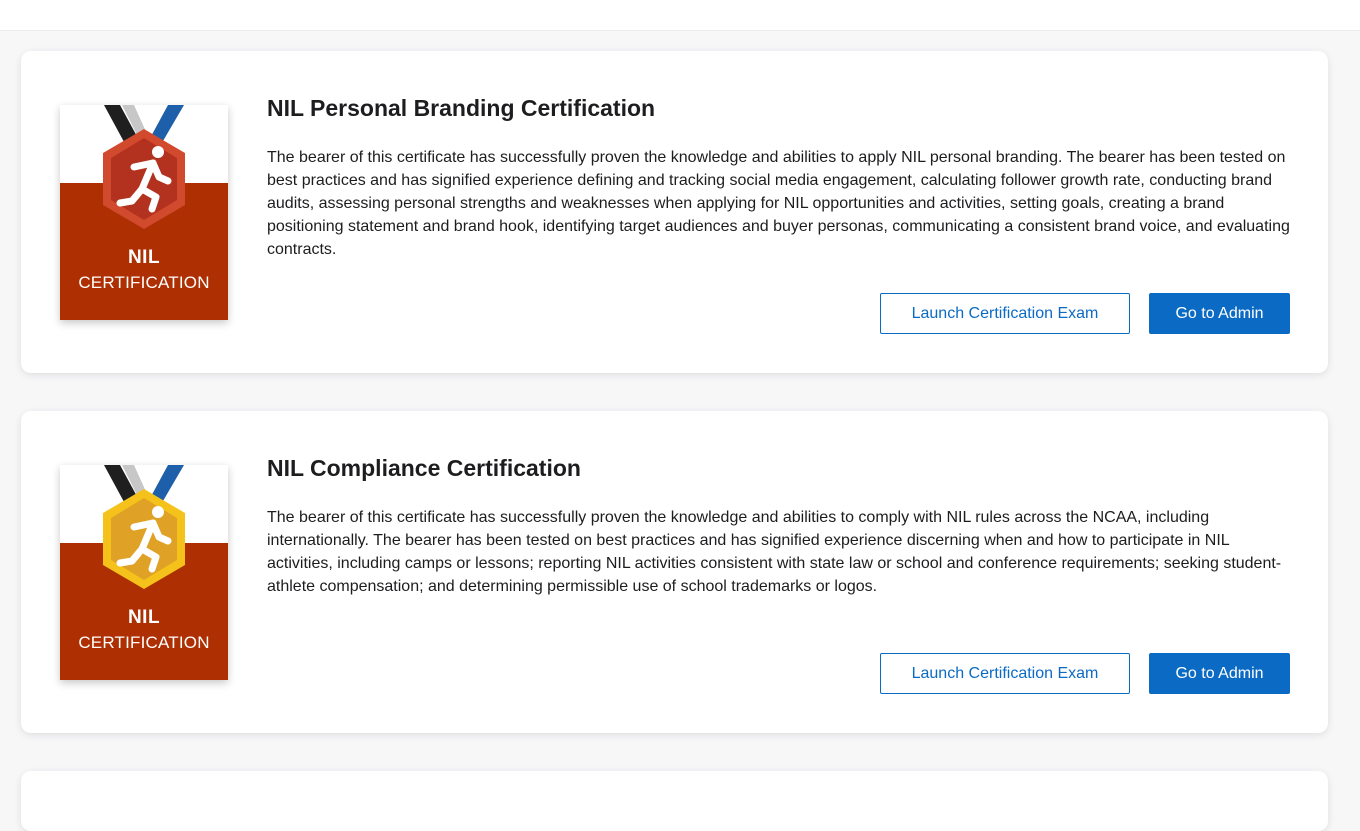  I want to click on certification-card-partial, so click(674, 801).